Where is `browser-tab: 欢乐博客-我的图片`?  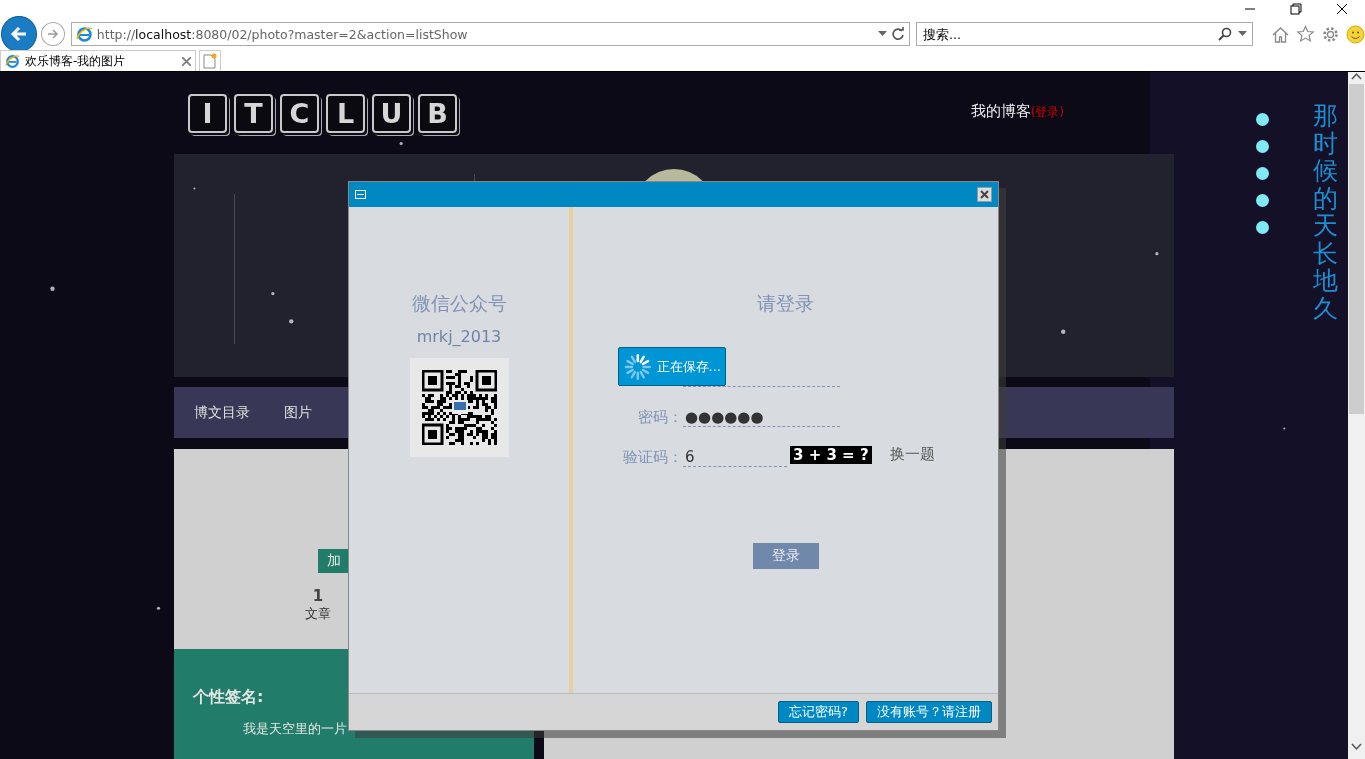
browser-tab: 欢乐博客-我的图片 is located at coordinates (98, 60).